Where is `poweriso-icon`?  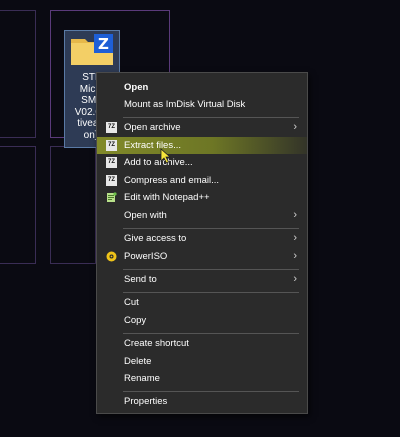 poweriso-icon is located at coordinates (111, 256).